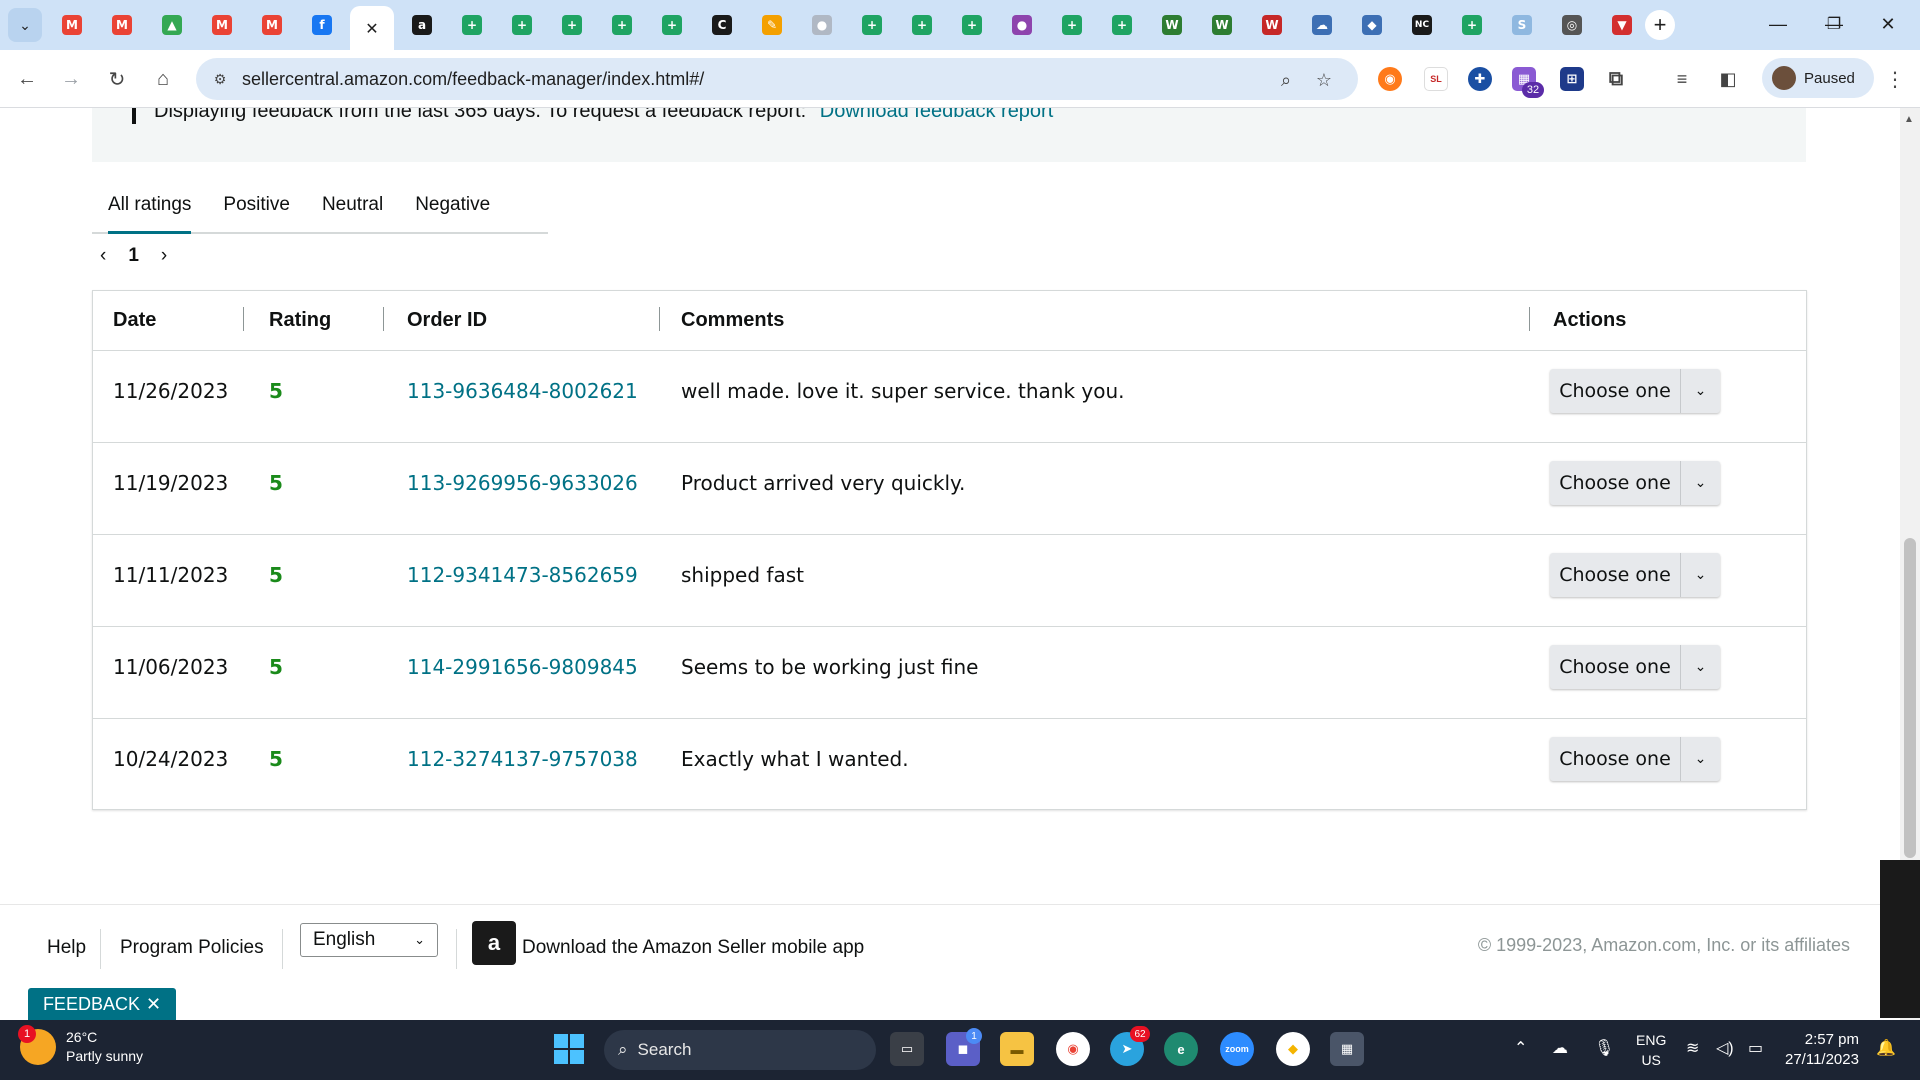 Image resolution: width=1920 pixels, height=1080 pixels. I want to click on extension-icon: SL, so click(1436, 79).